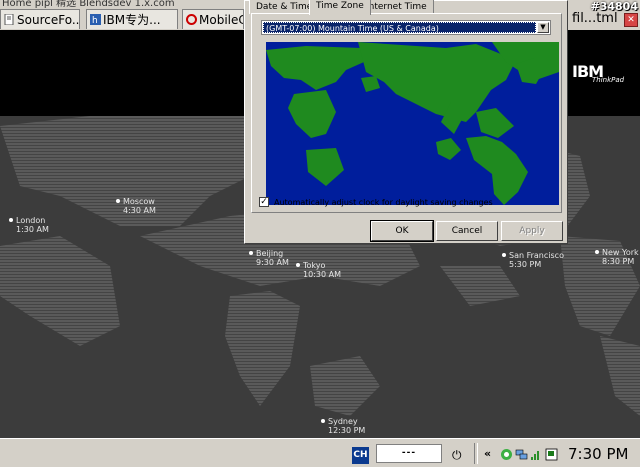  What do you see at coordinates (620, 252) in the screenshot?
I see `city-name: New York` at bounding box center [620, 252].